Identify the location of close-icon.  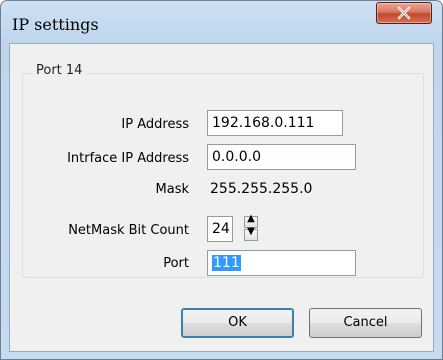
(404, 13).